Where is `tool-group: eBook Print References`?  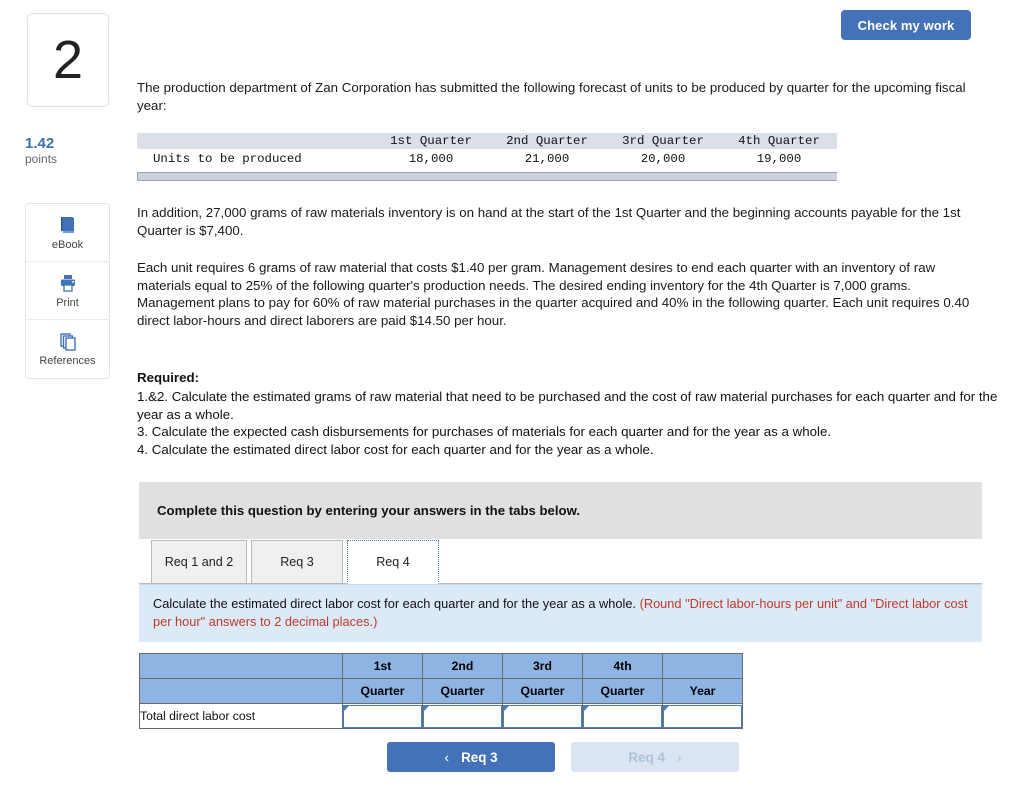 tool-group: eBook Print References is located at coordinates (67, 291).